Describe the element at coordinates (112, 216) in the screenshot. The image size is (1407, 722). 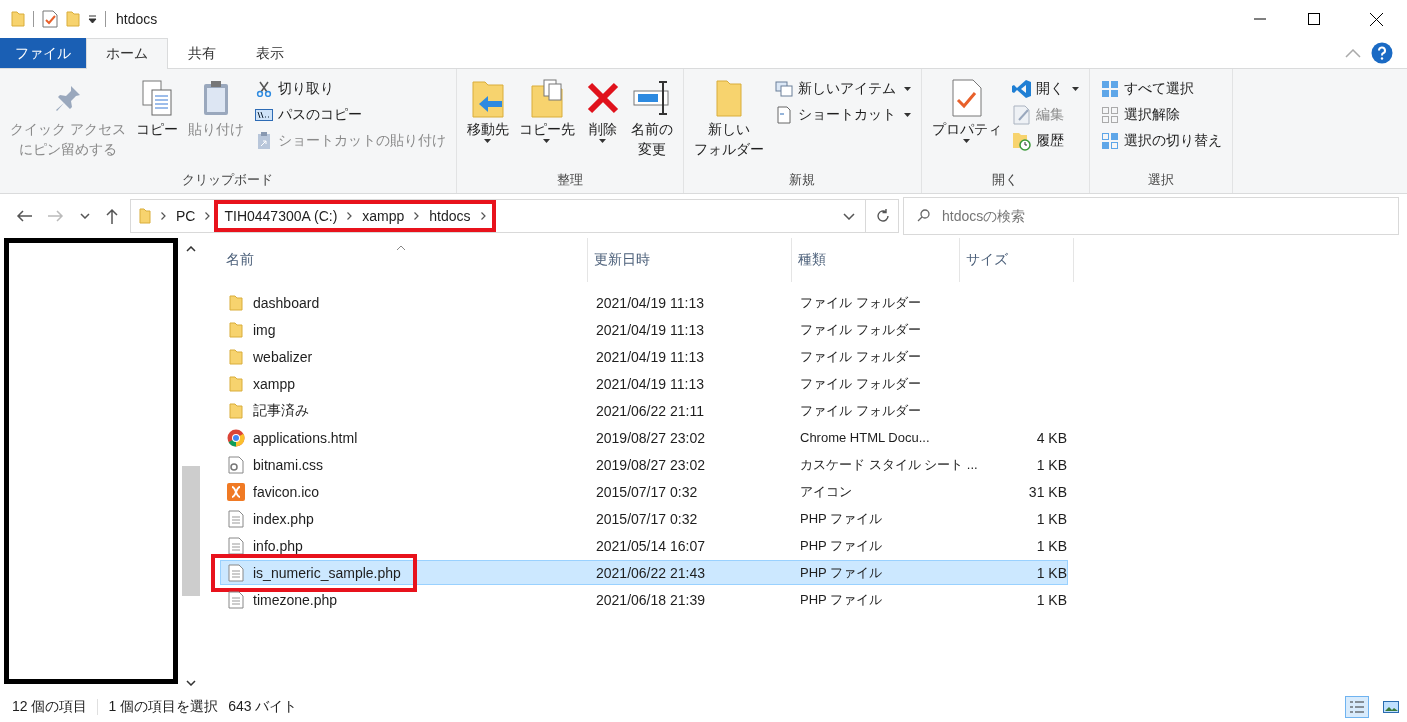
I see `up-arrow-icon` at that location.